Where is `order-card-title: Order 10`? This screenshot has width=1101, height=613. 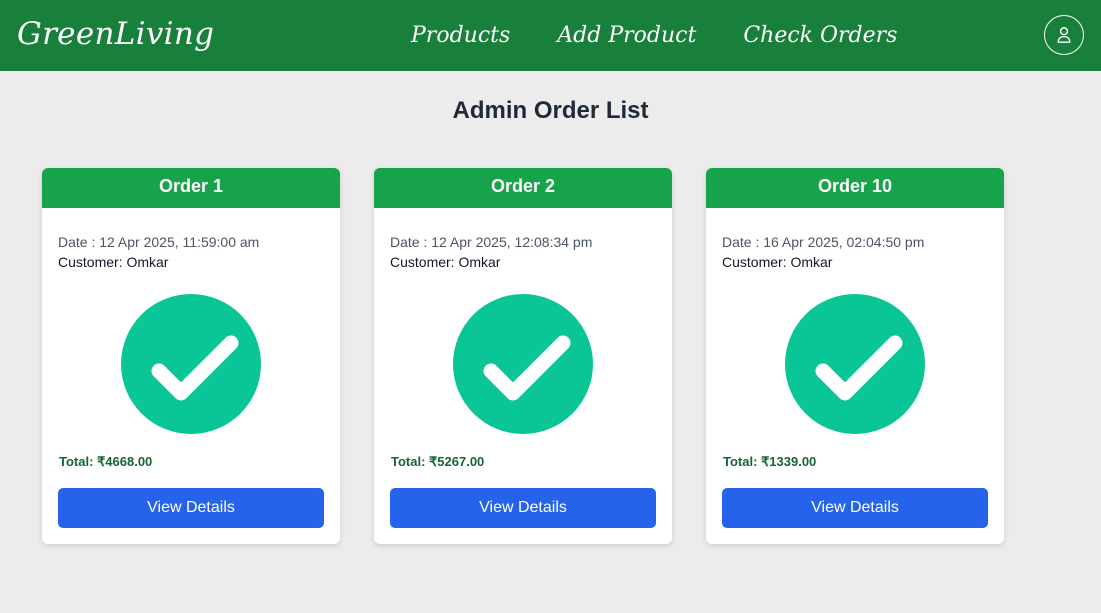 order-card-title: Order 10 is located at coordinates (855, 188).